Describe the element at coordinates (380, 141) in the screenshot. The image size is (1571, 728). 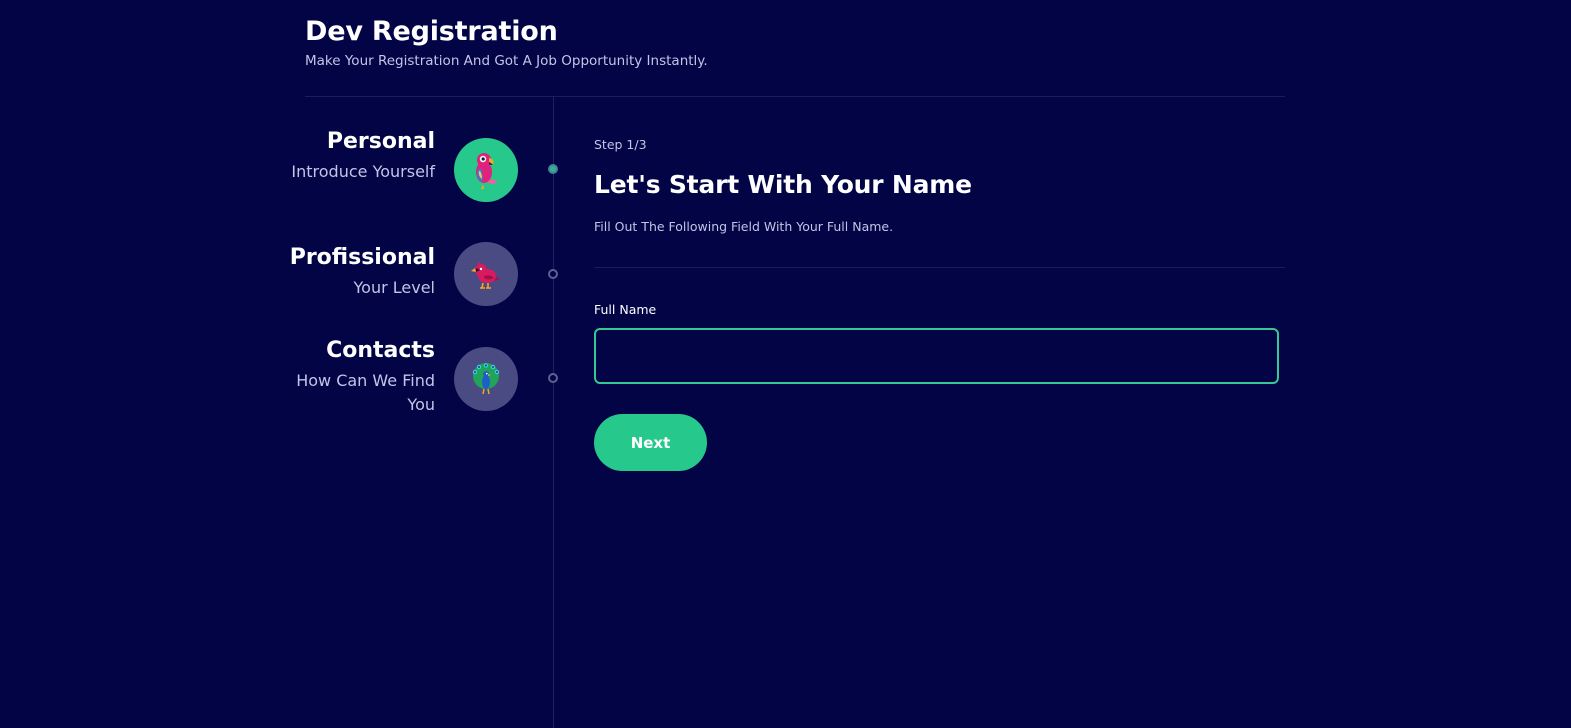
I see `step-title: Personal` at that location.